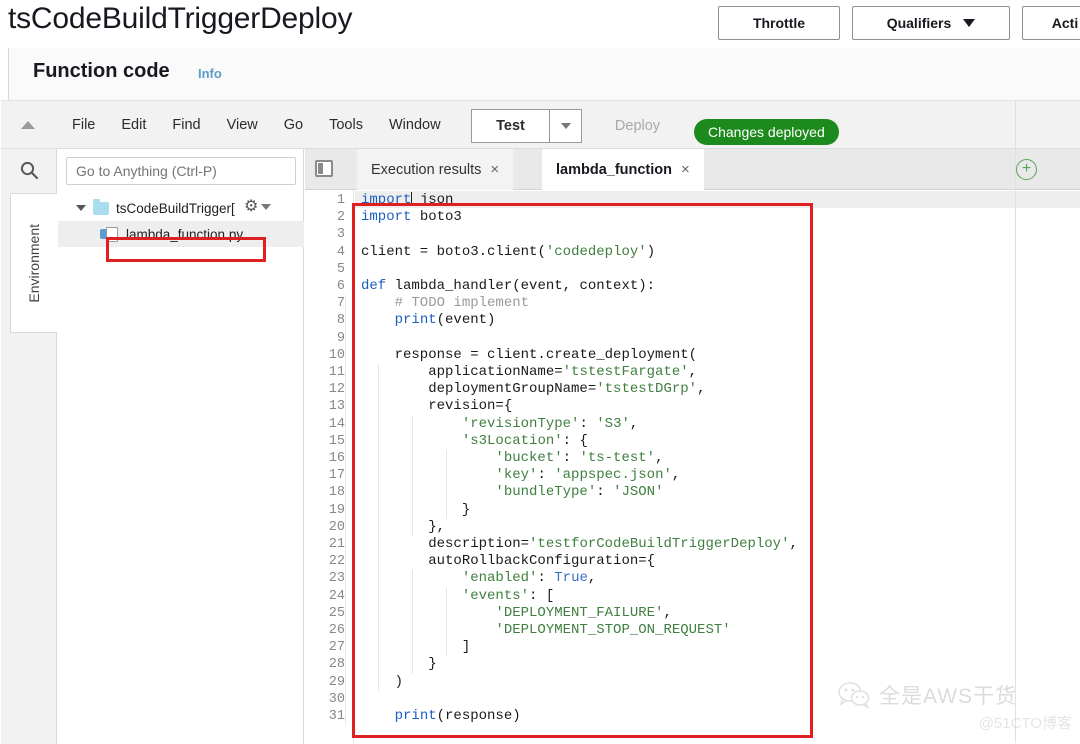 The width and height of the screenshot is (1080, 744). Describe the element at coordinates (766, 132) in the screenshot. I see `changes-deployed-badge: Changes deployed` at that location.